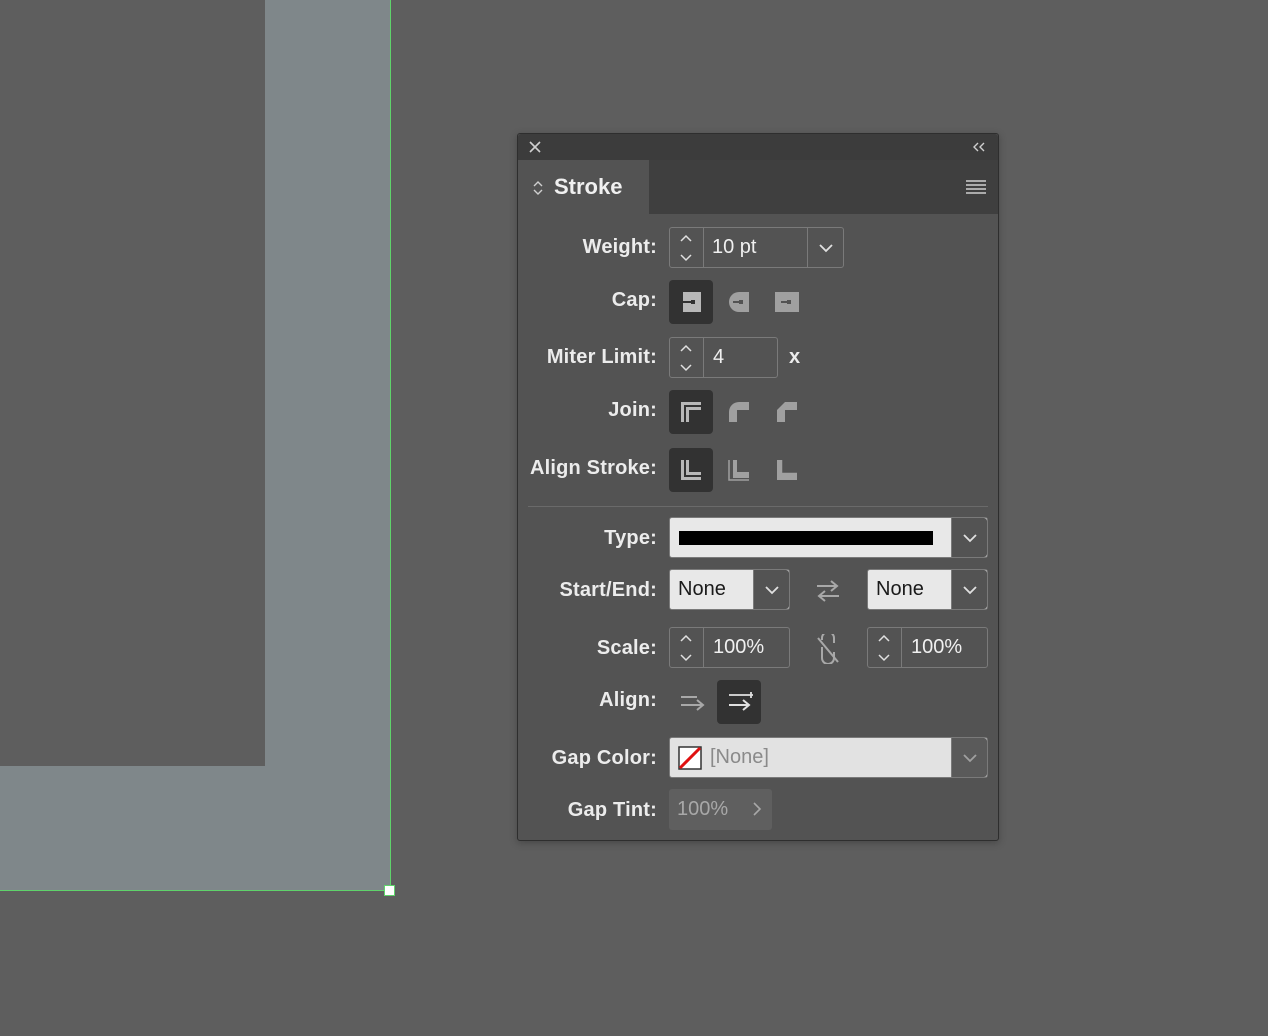 This screenshot has height=1036, width=1268. I want to click on cap-butt-button, so click(691, 302).